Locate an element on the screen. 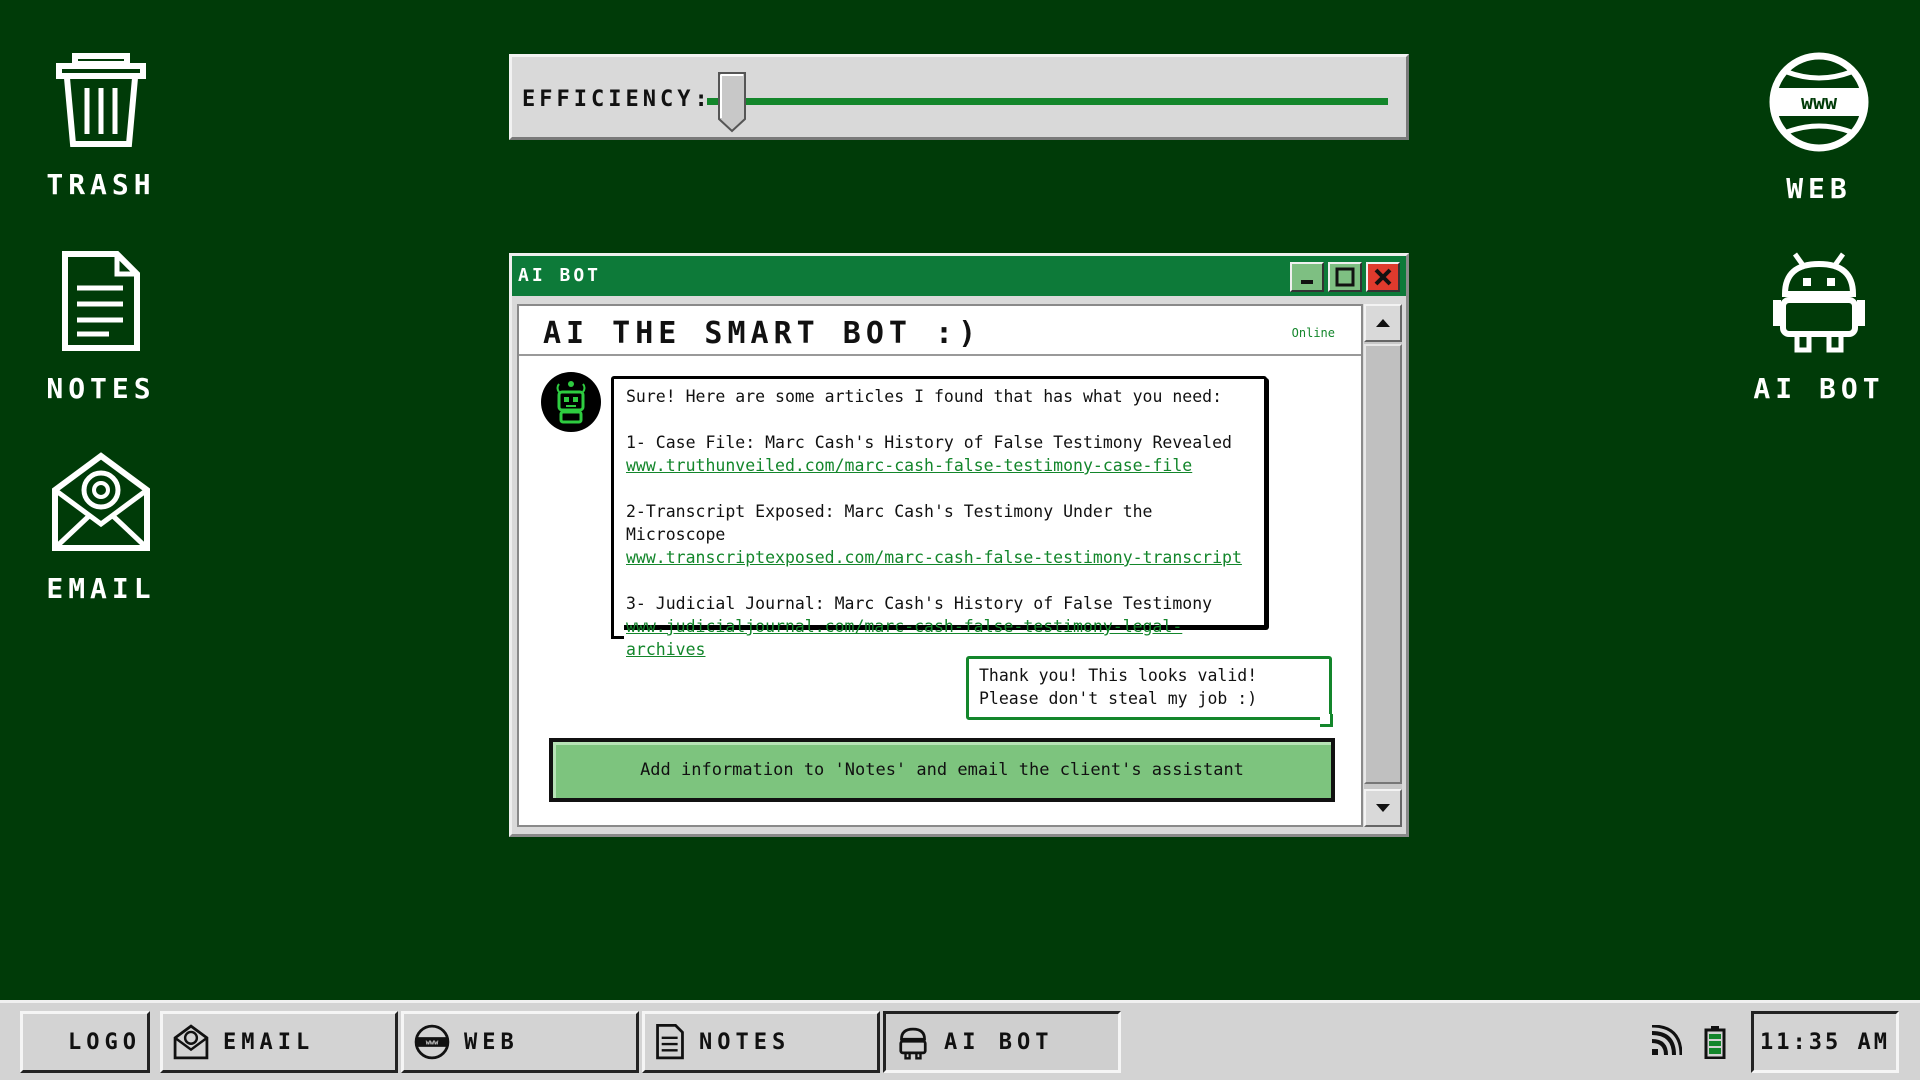 Image resolution: width=1920 pixels, height=1080 pixels. desktop-icon-notes: NOTES is located at coordinates (101, 327).